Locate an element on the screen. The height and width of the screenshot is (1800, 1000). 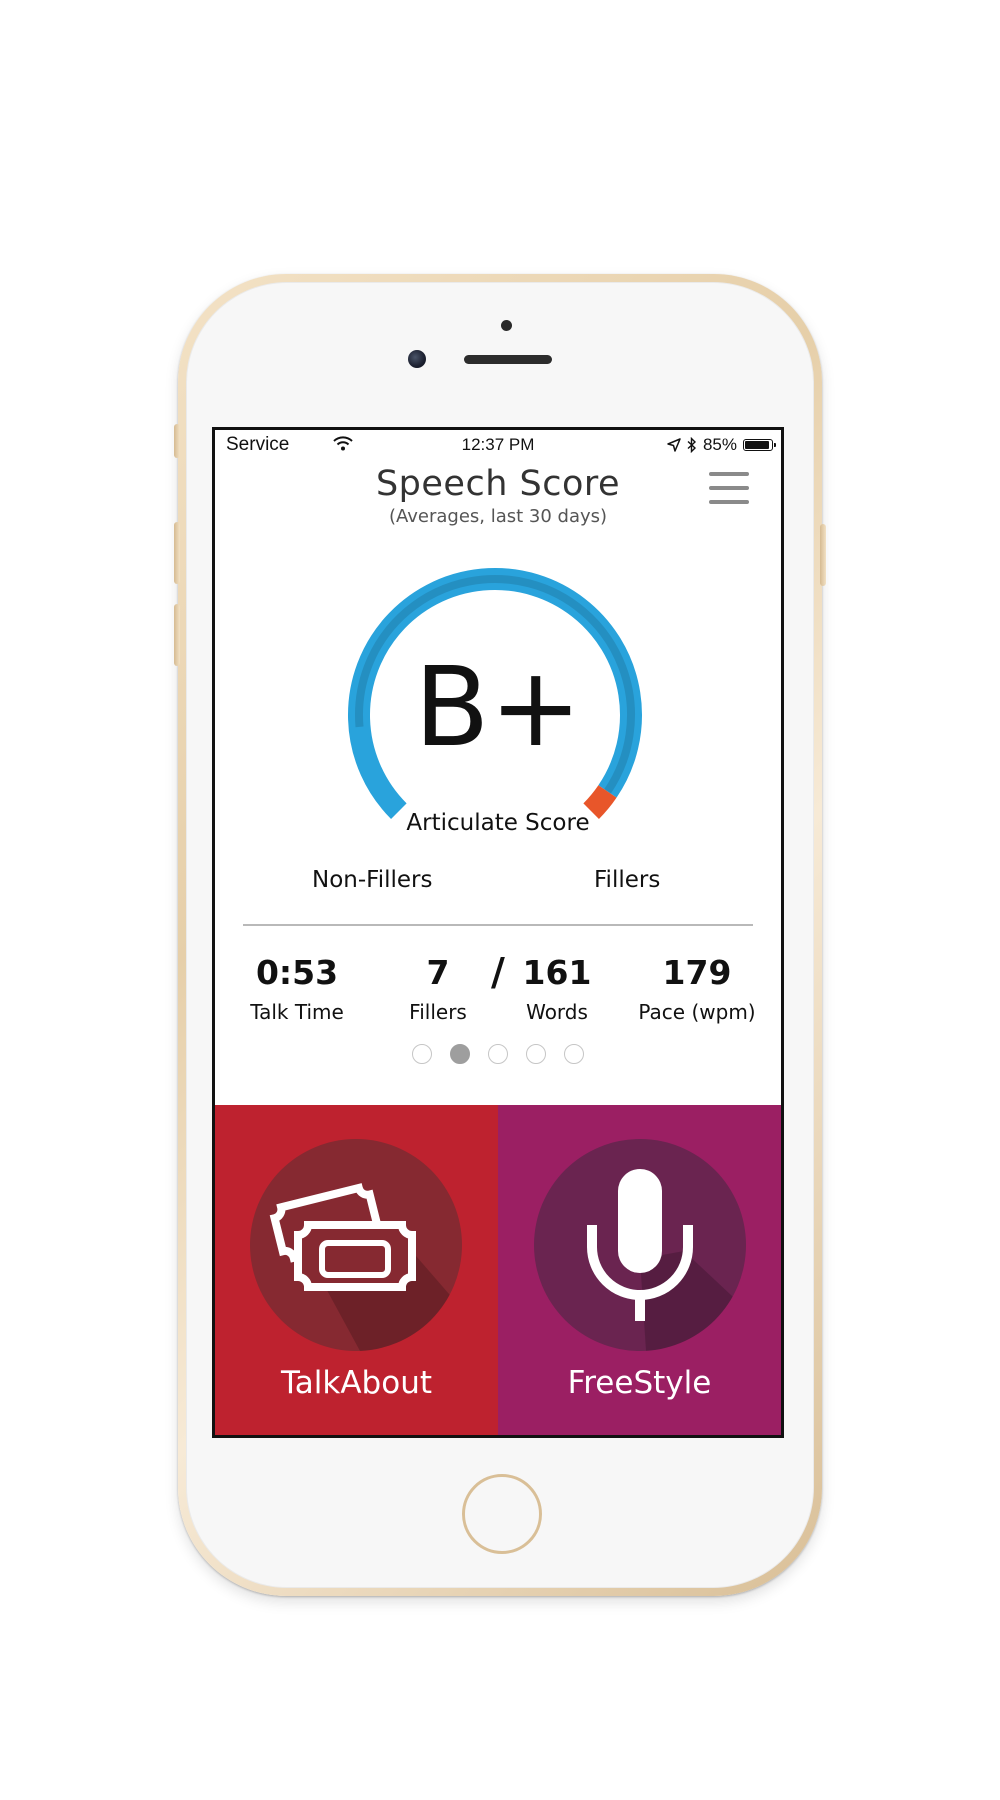
page-title: Speech Score is located at coordinates (498, 484).